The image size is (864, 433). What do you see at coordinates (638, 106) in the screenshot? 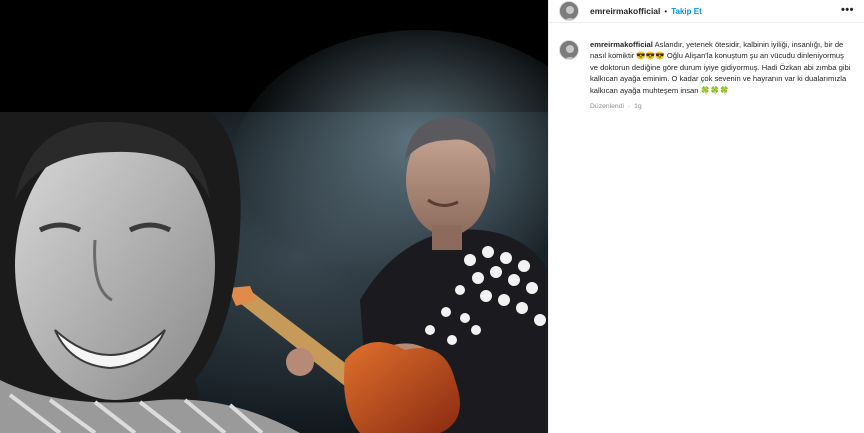
I see `timestamp: 1g` at bounding box center [638, 106].